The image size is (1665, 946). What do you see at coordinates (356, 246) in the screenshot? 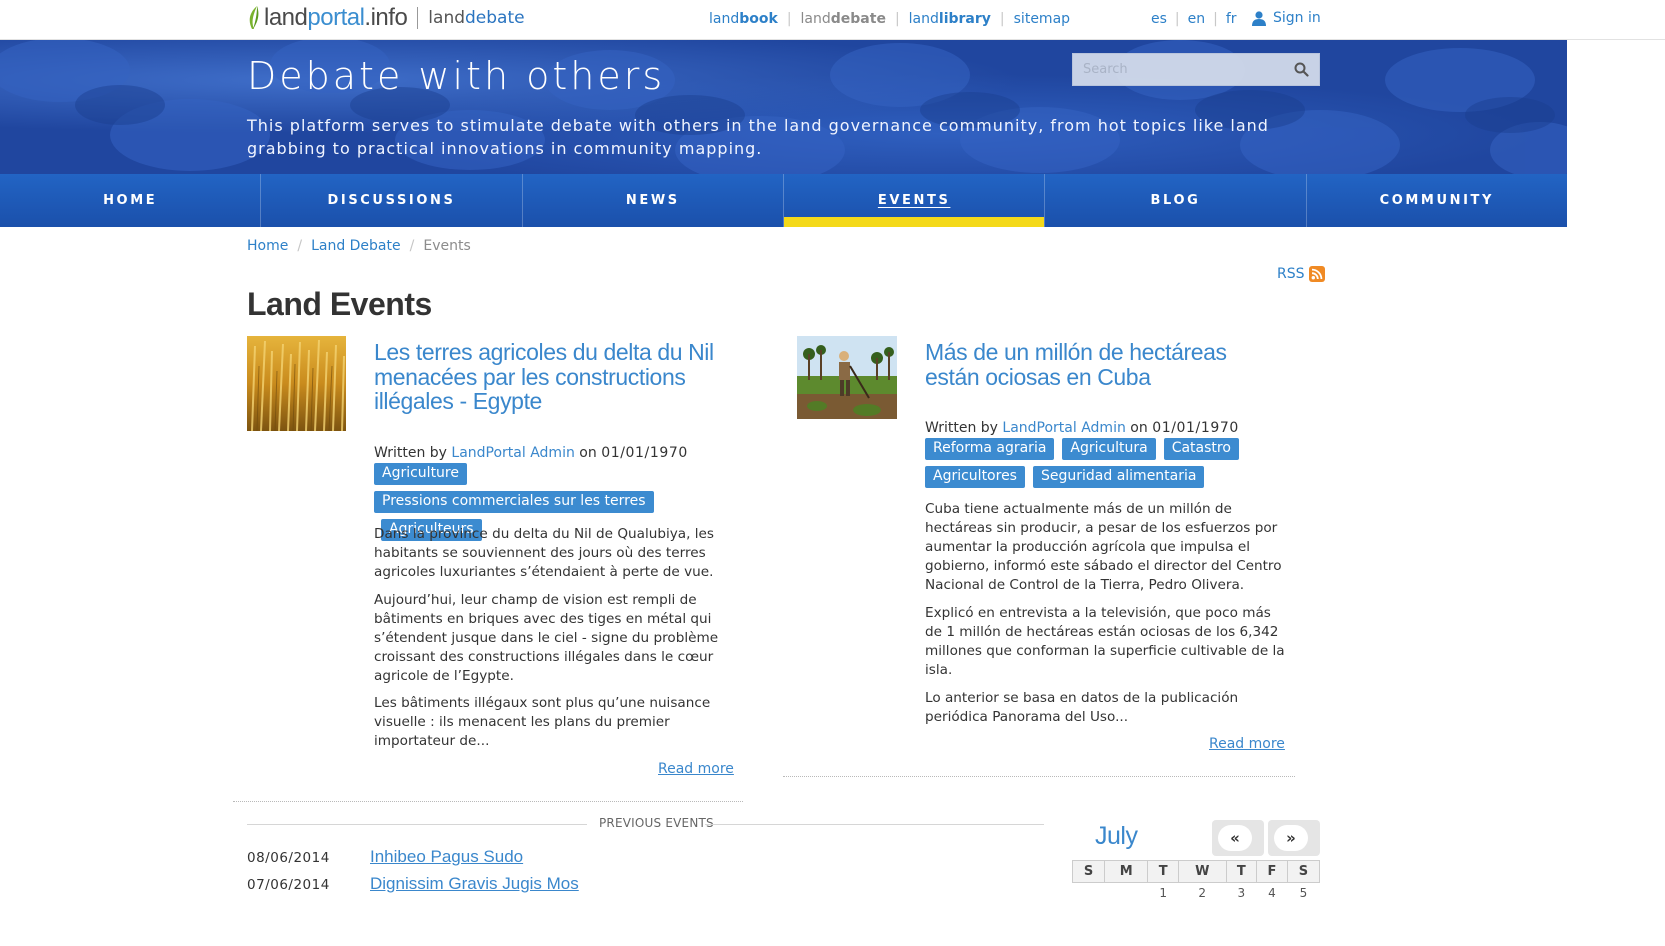
I see `breadcrumb-land-debate: Land Debate` at bounding box center [356, 246].